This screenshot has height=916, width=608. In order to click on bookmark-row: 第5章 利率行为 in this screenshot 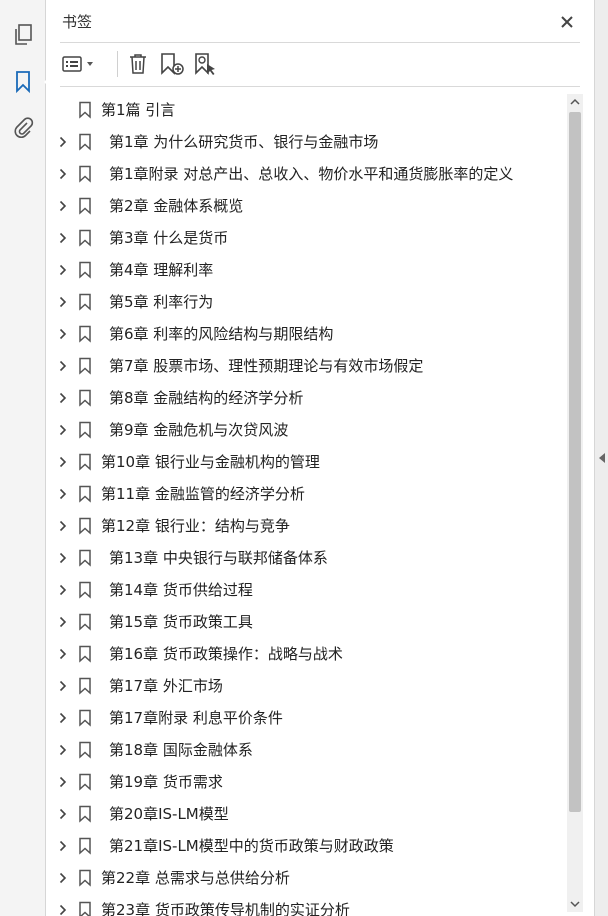, I will do `click(306, 302)`.